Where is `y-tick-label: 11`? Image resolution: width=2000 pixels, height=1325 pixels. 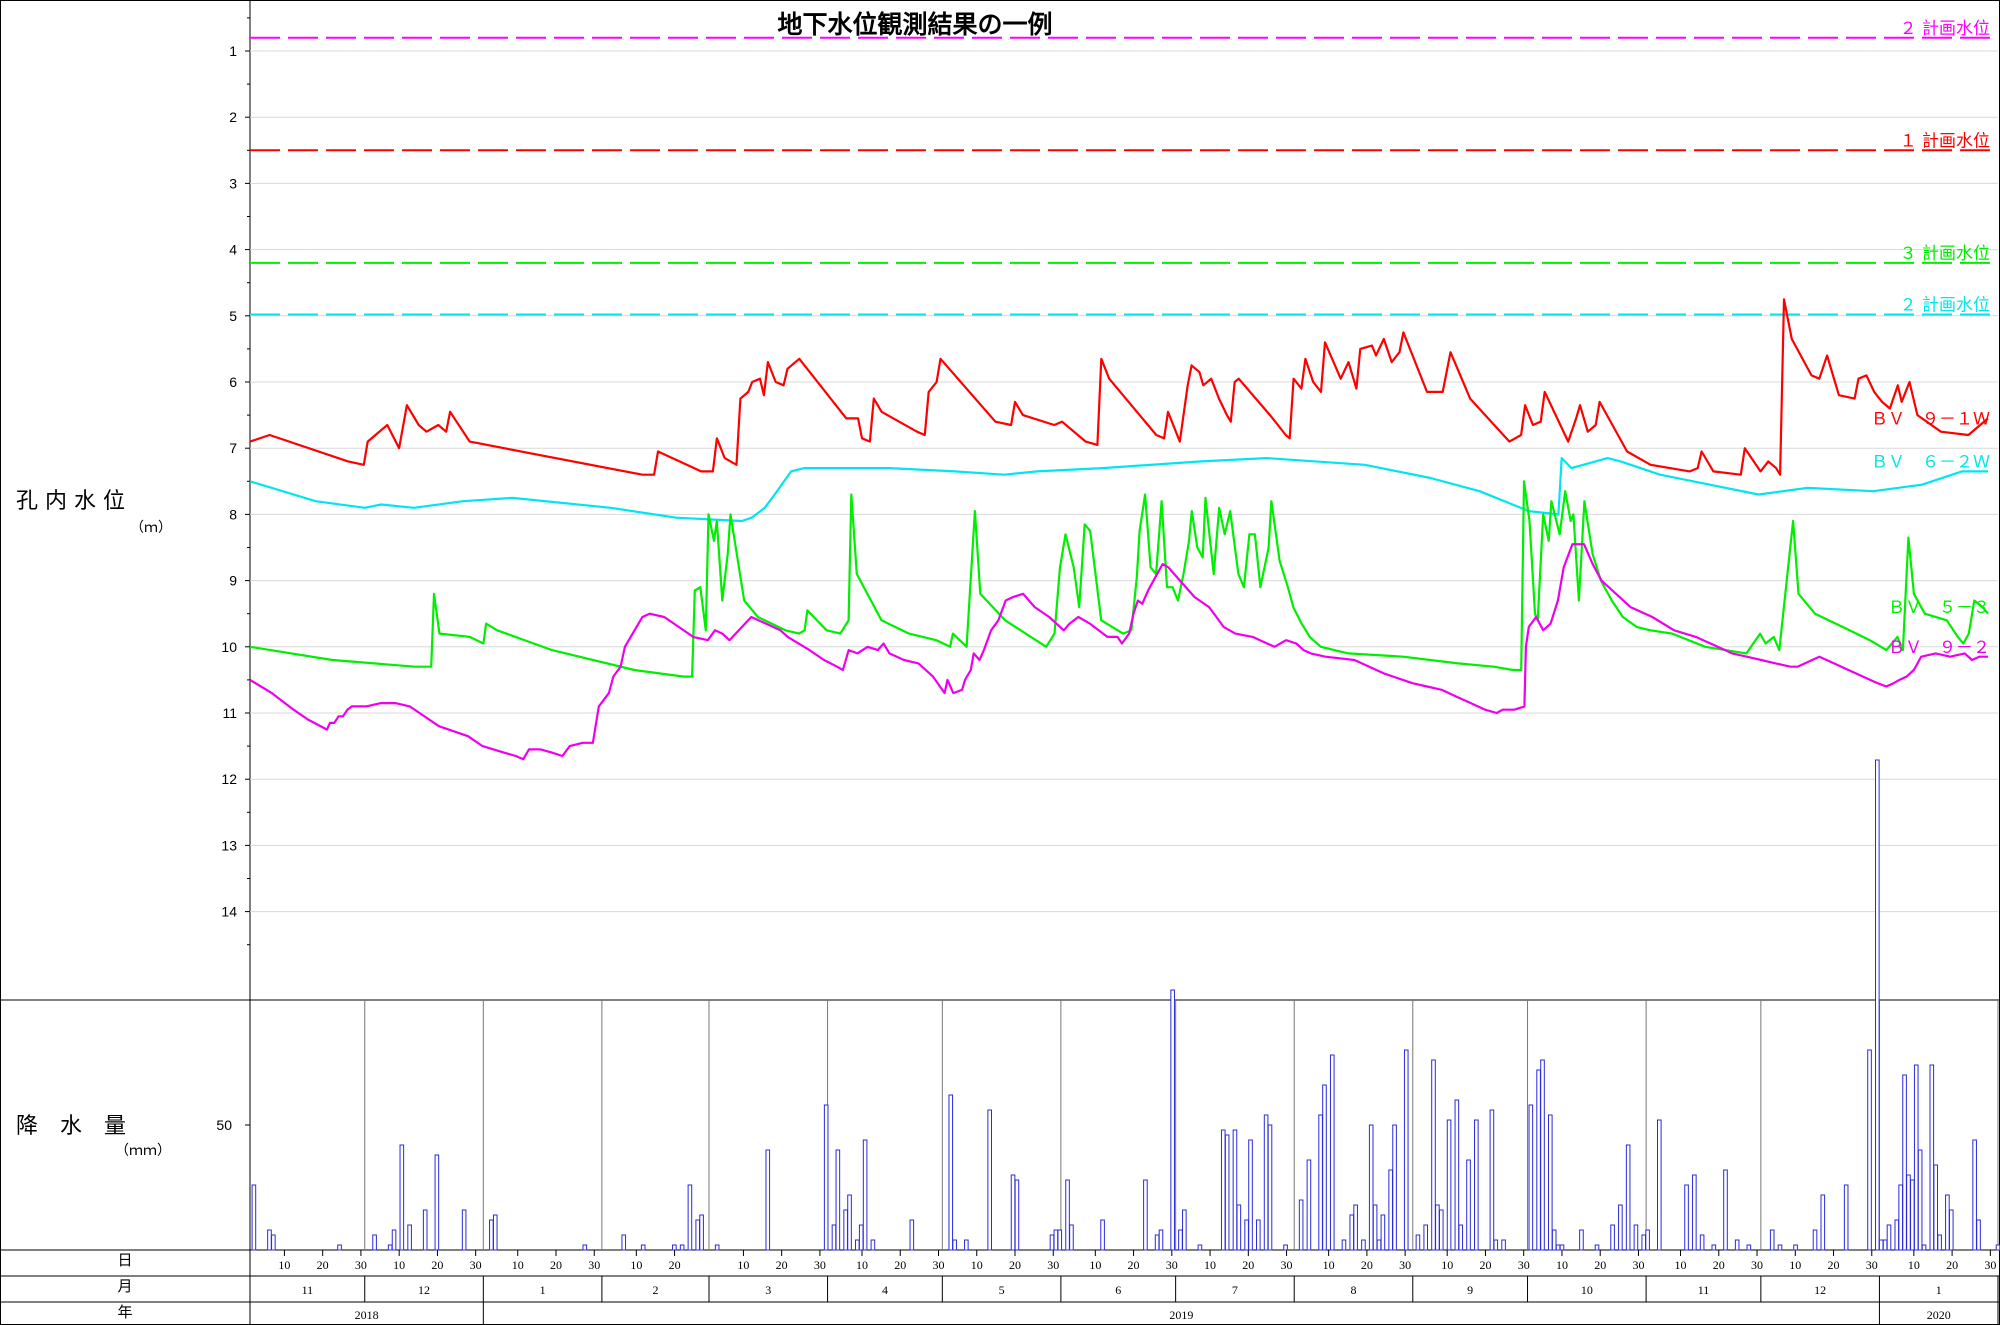 y-tick-label: 11 is located at coordinates (229, 713).